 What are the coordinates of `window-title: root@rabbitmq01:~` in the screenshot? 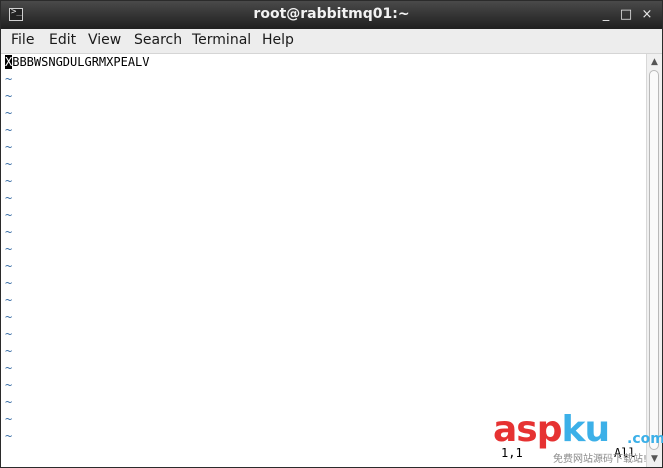 It's located at (331, 14).